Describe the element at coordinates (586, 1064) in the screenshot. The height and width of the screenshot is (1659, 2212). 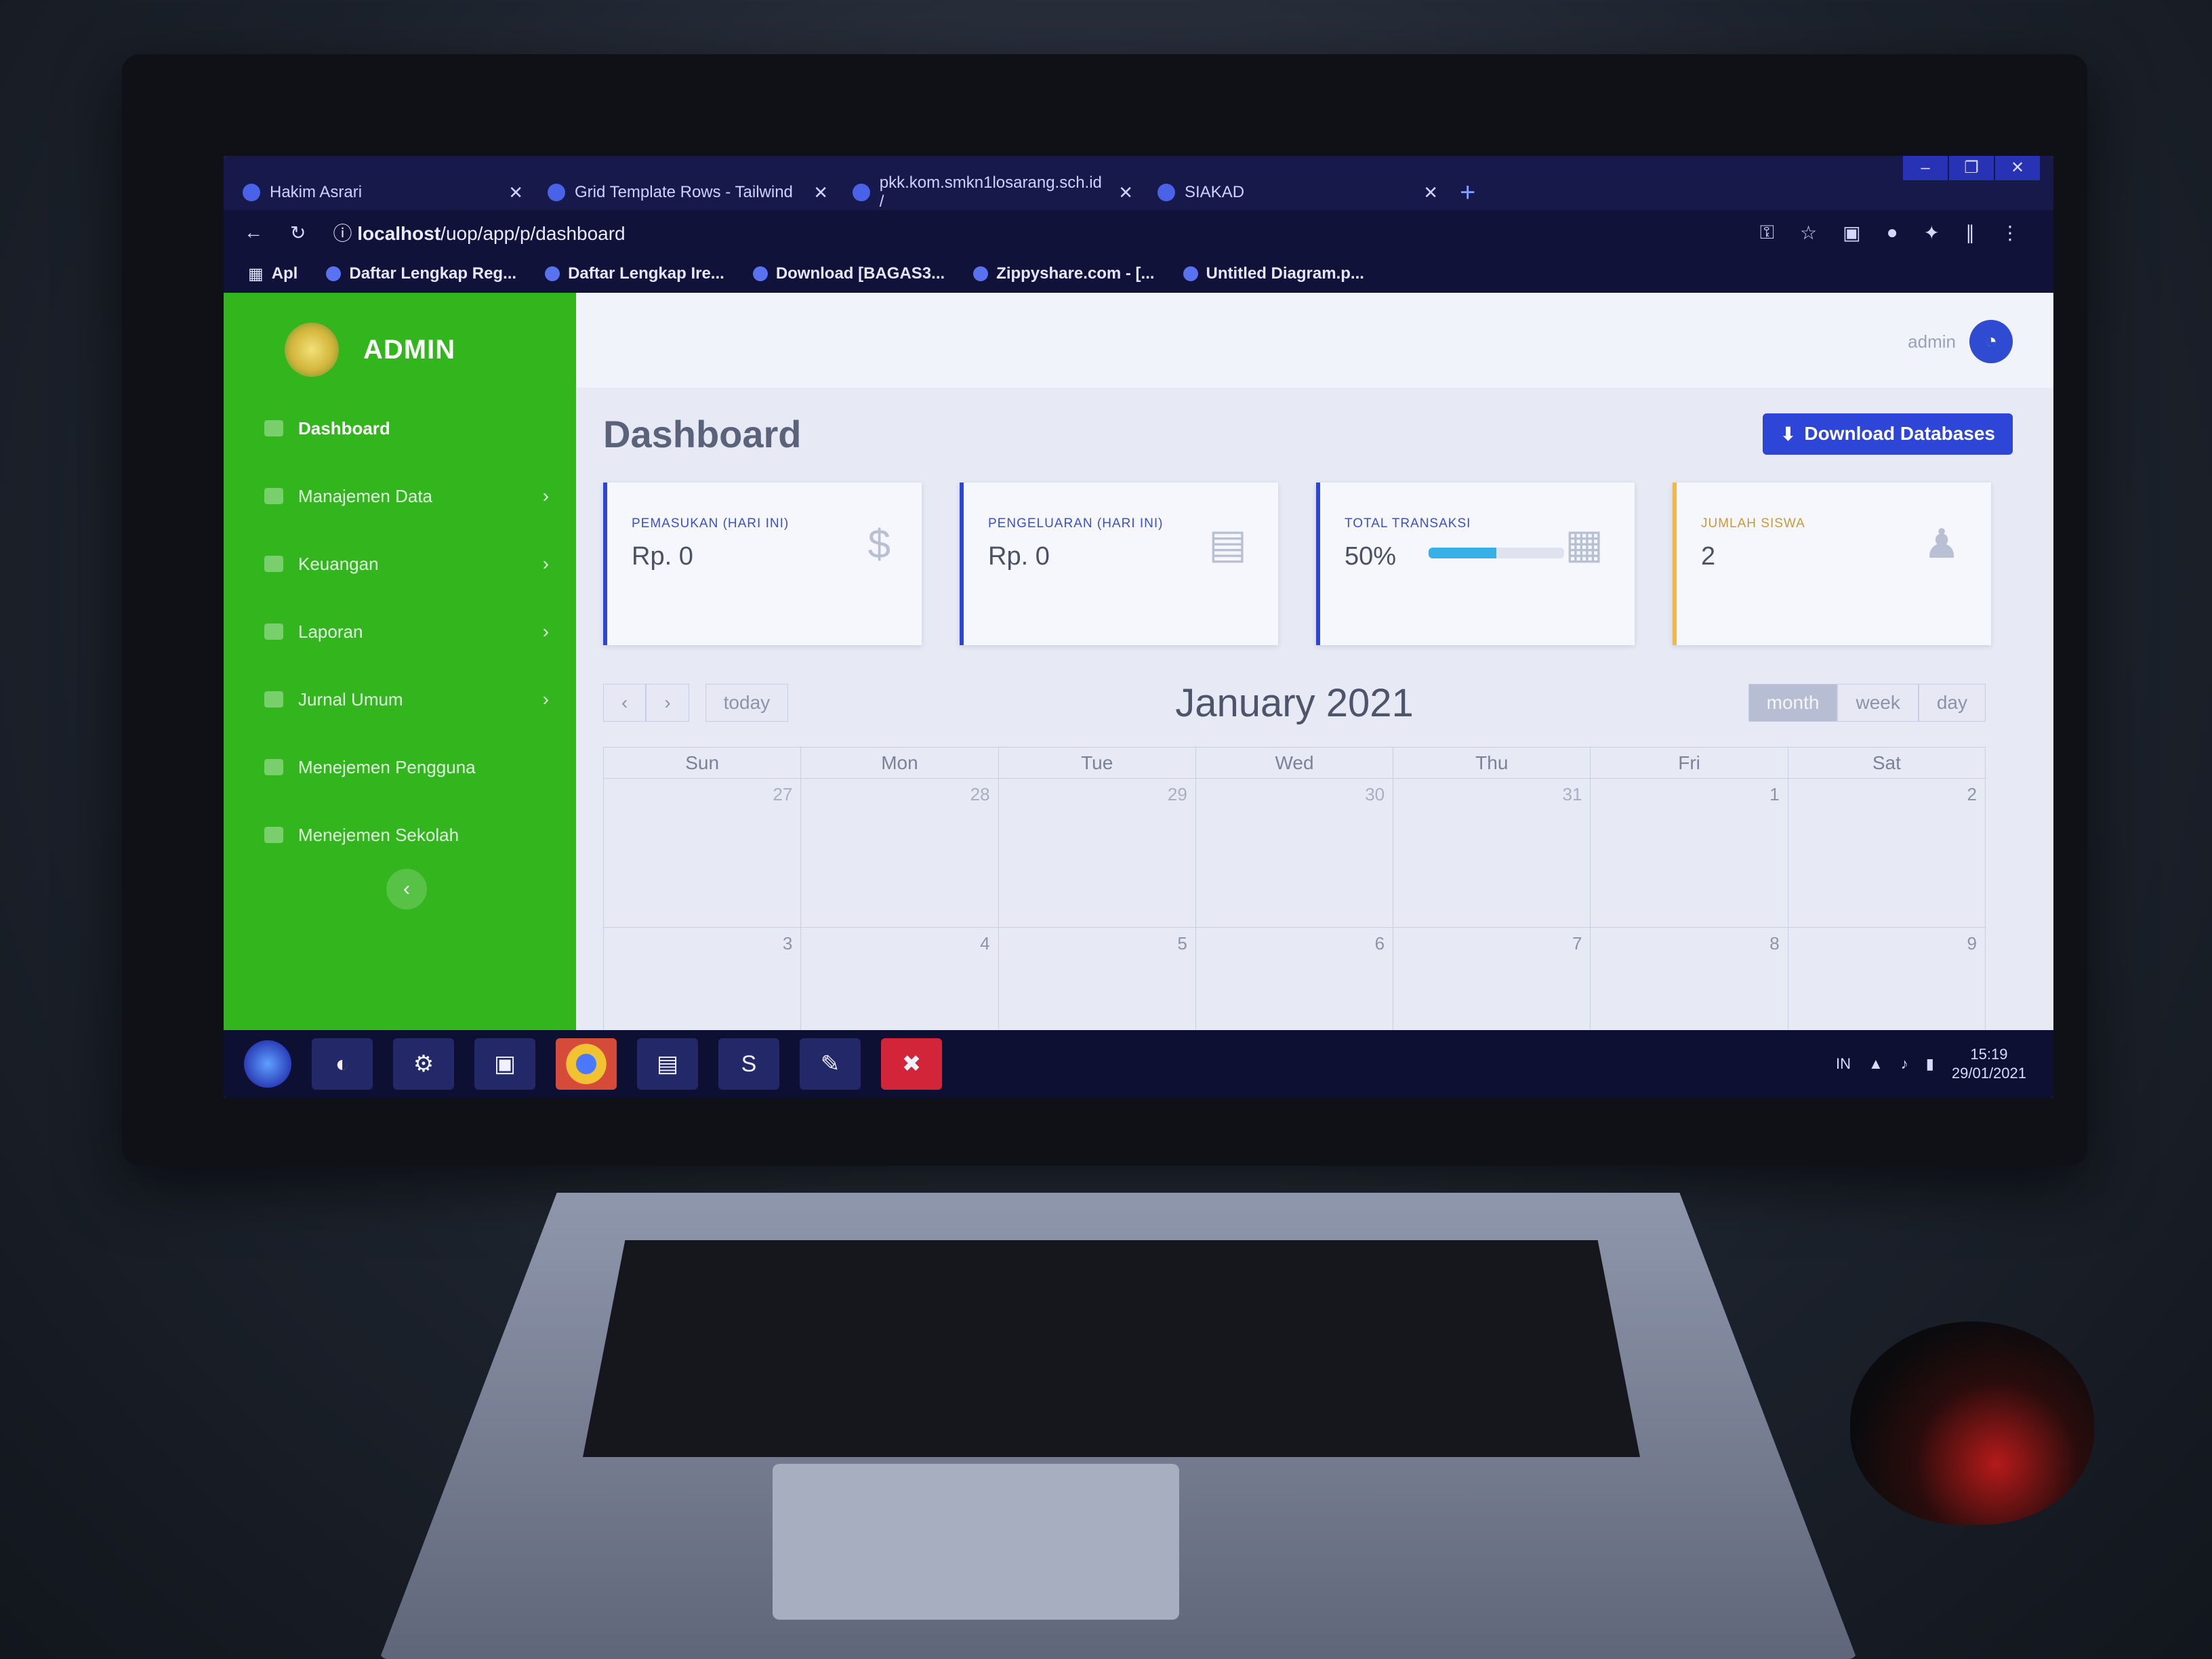
I see `chrome-icon` at that location.